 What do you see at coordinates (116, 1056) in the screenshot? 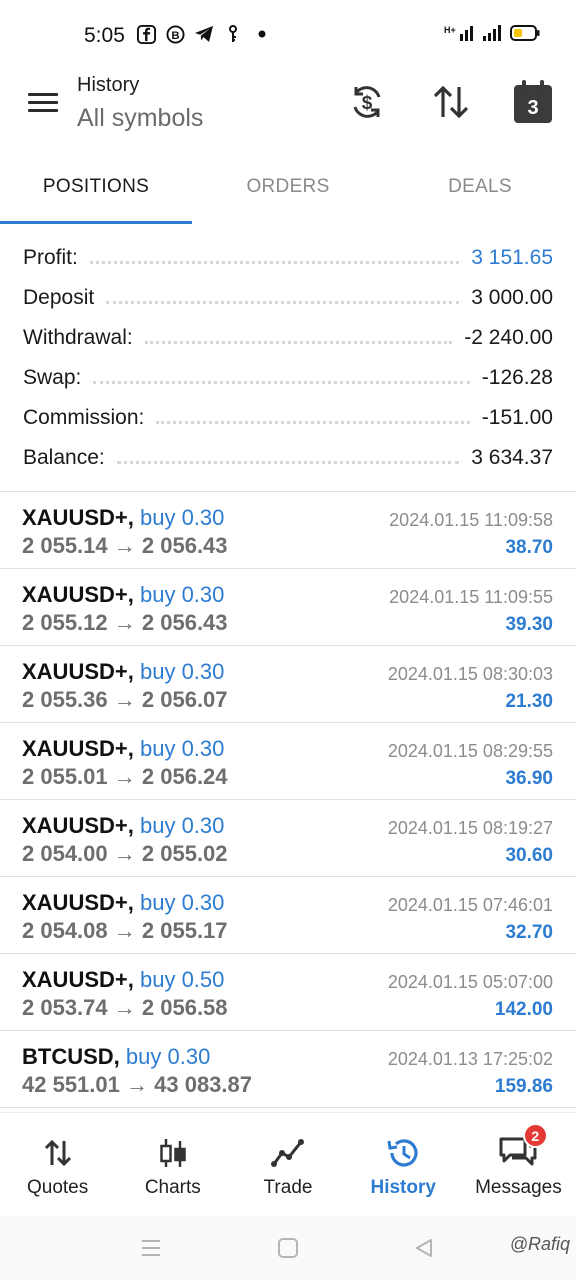
I see `deal-symbol: BTCUSD, buy 0.30` at bounding box center [116, 1056].